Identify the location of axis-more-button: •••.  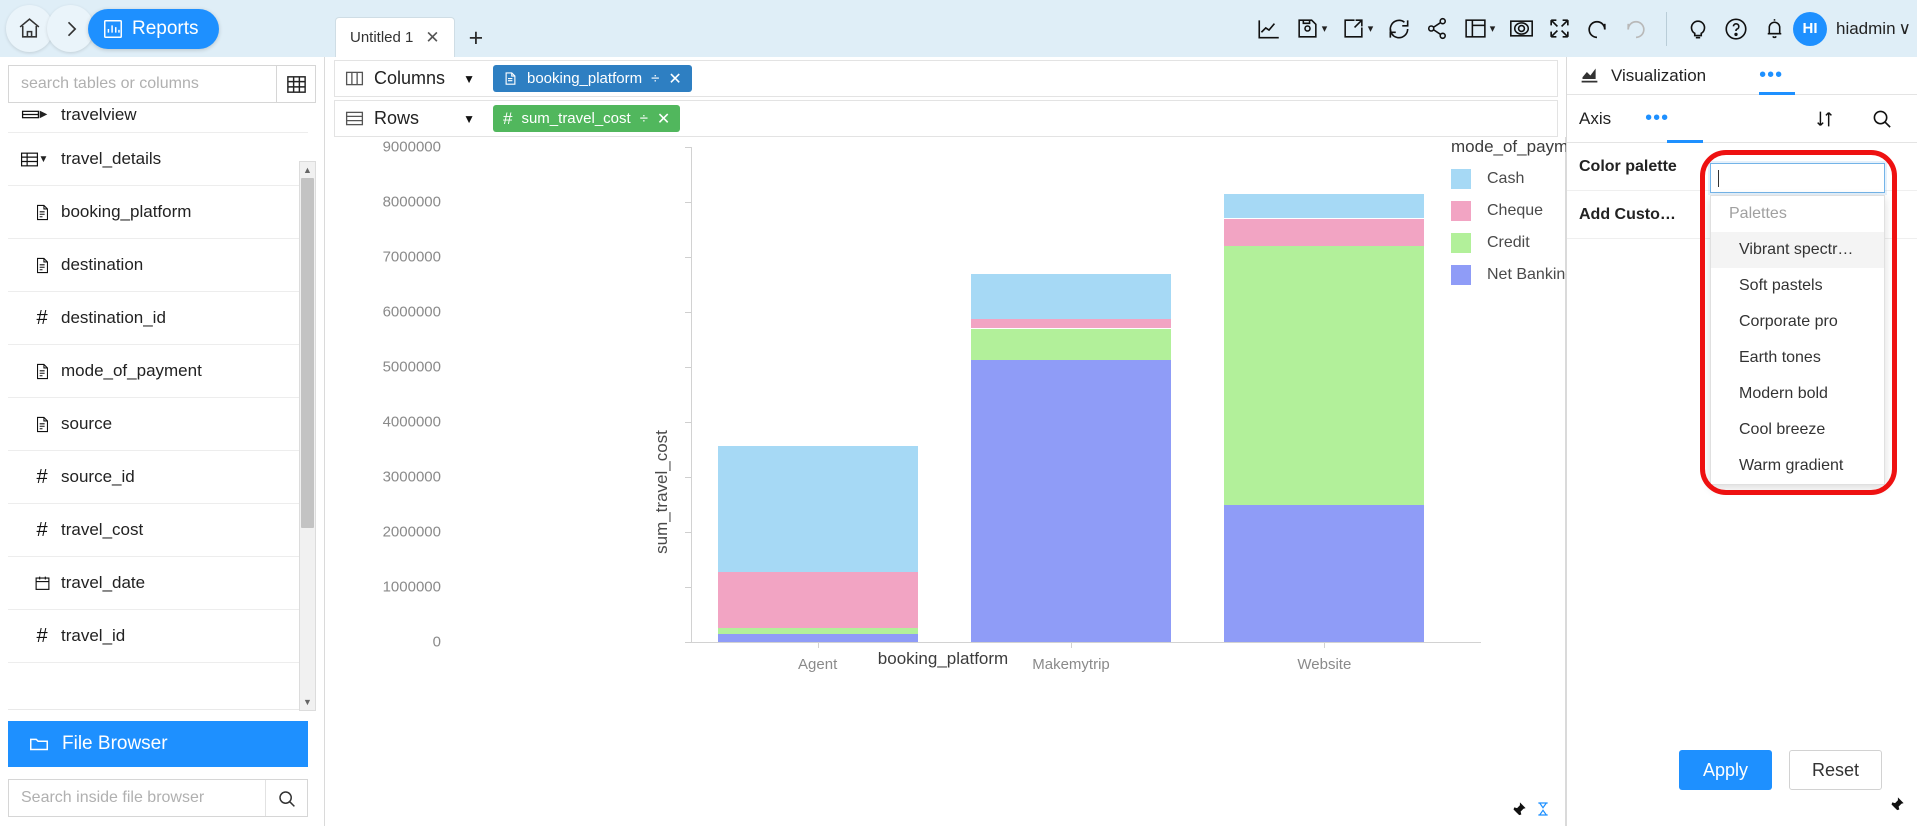
(1657, 118).